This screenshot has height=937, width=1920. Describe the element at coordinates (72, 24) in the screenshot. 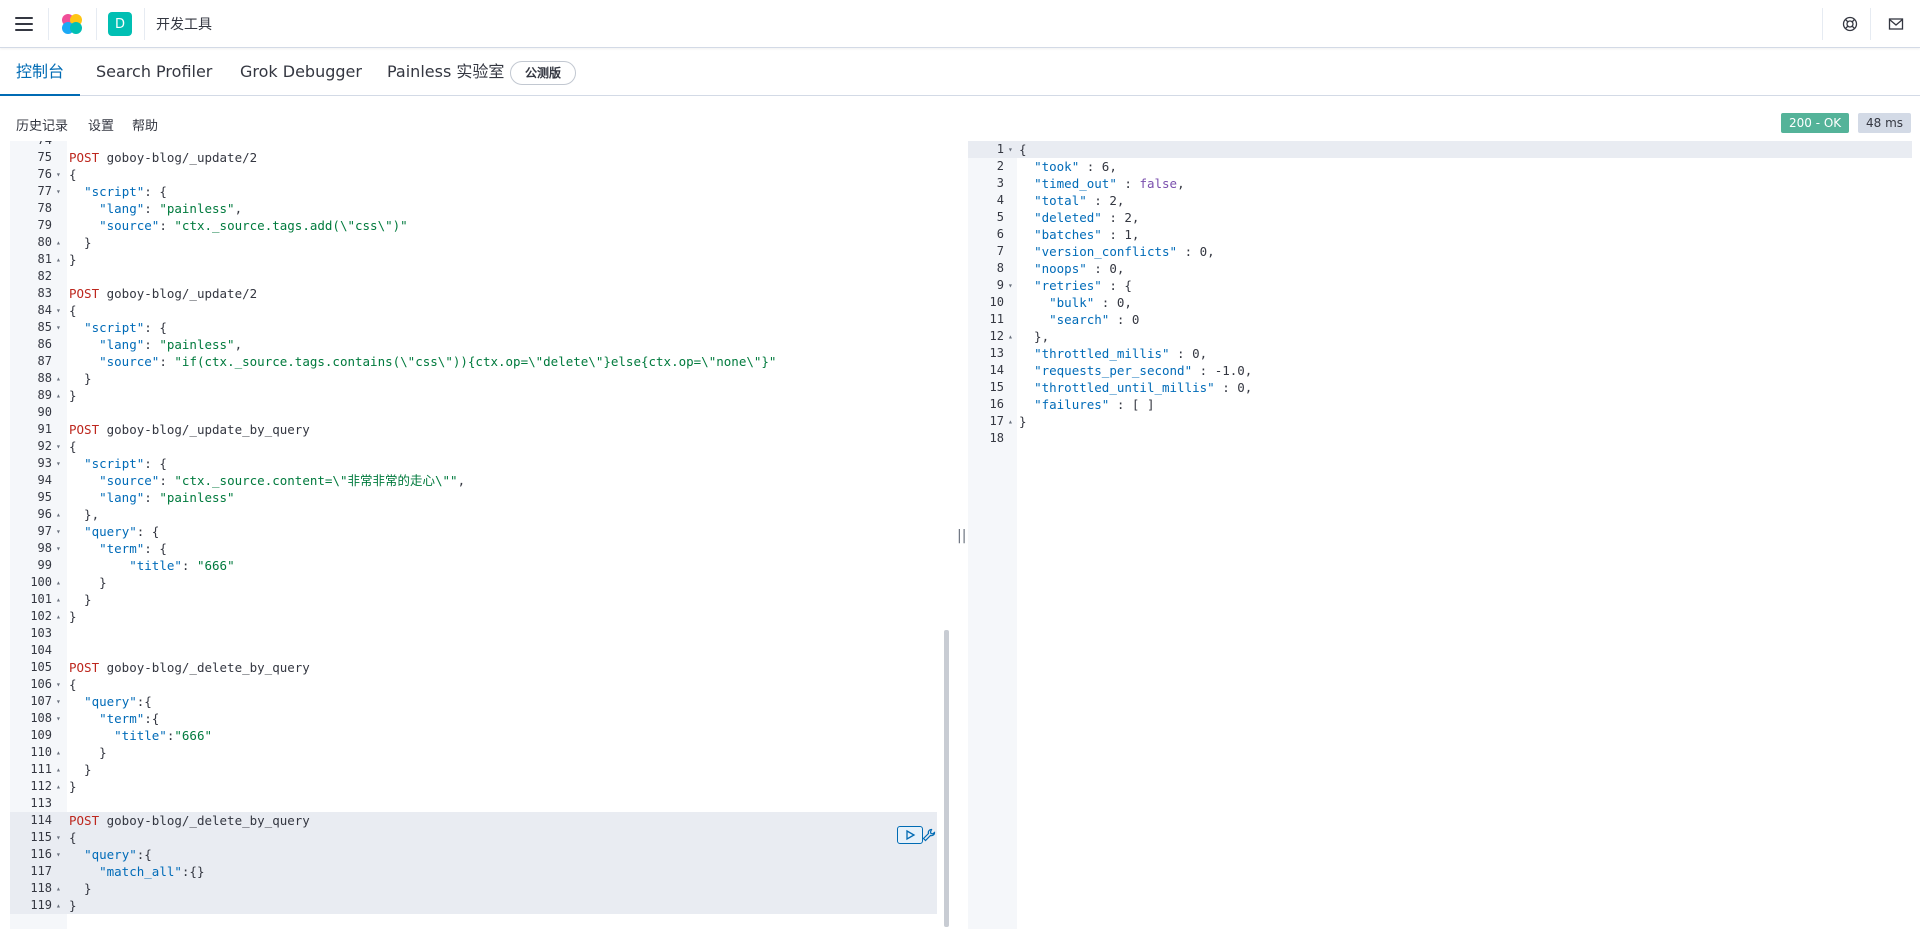

I see `kibana-logo-icon` at that location.